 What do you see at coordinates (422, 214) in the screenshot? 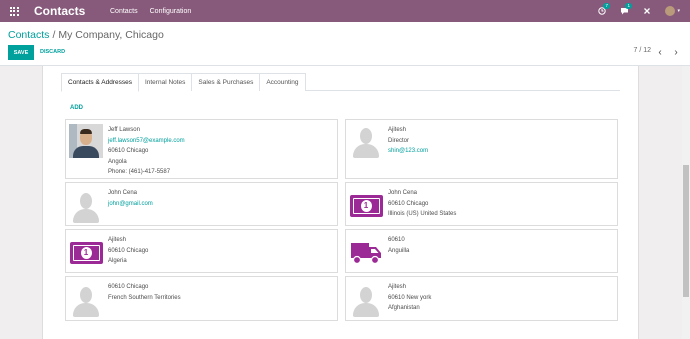
I see `contact-country: Illinois (US) United States` at bounding box center [422, 214].